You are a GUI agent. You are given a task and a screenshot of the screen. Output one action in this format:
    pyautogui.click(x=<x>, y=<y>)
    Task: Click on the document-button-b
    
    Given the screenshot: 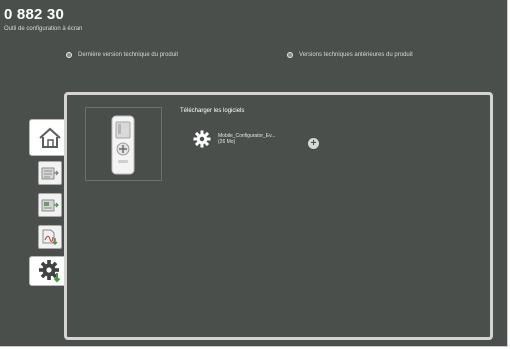 What is the action you would take?
    pyautogui.click(x=50, y=205)
    